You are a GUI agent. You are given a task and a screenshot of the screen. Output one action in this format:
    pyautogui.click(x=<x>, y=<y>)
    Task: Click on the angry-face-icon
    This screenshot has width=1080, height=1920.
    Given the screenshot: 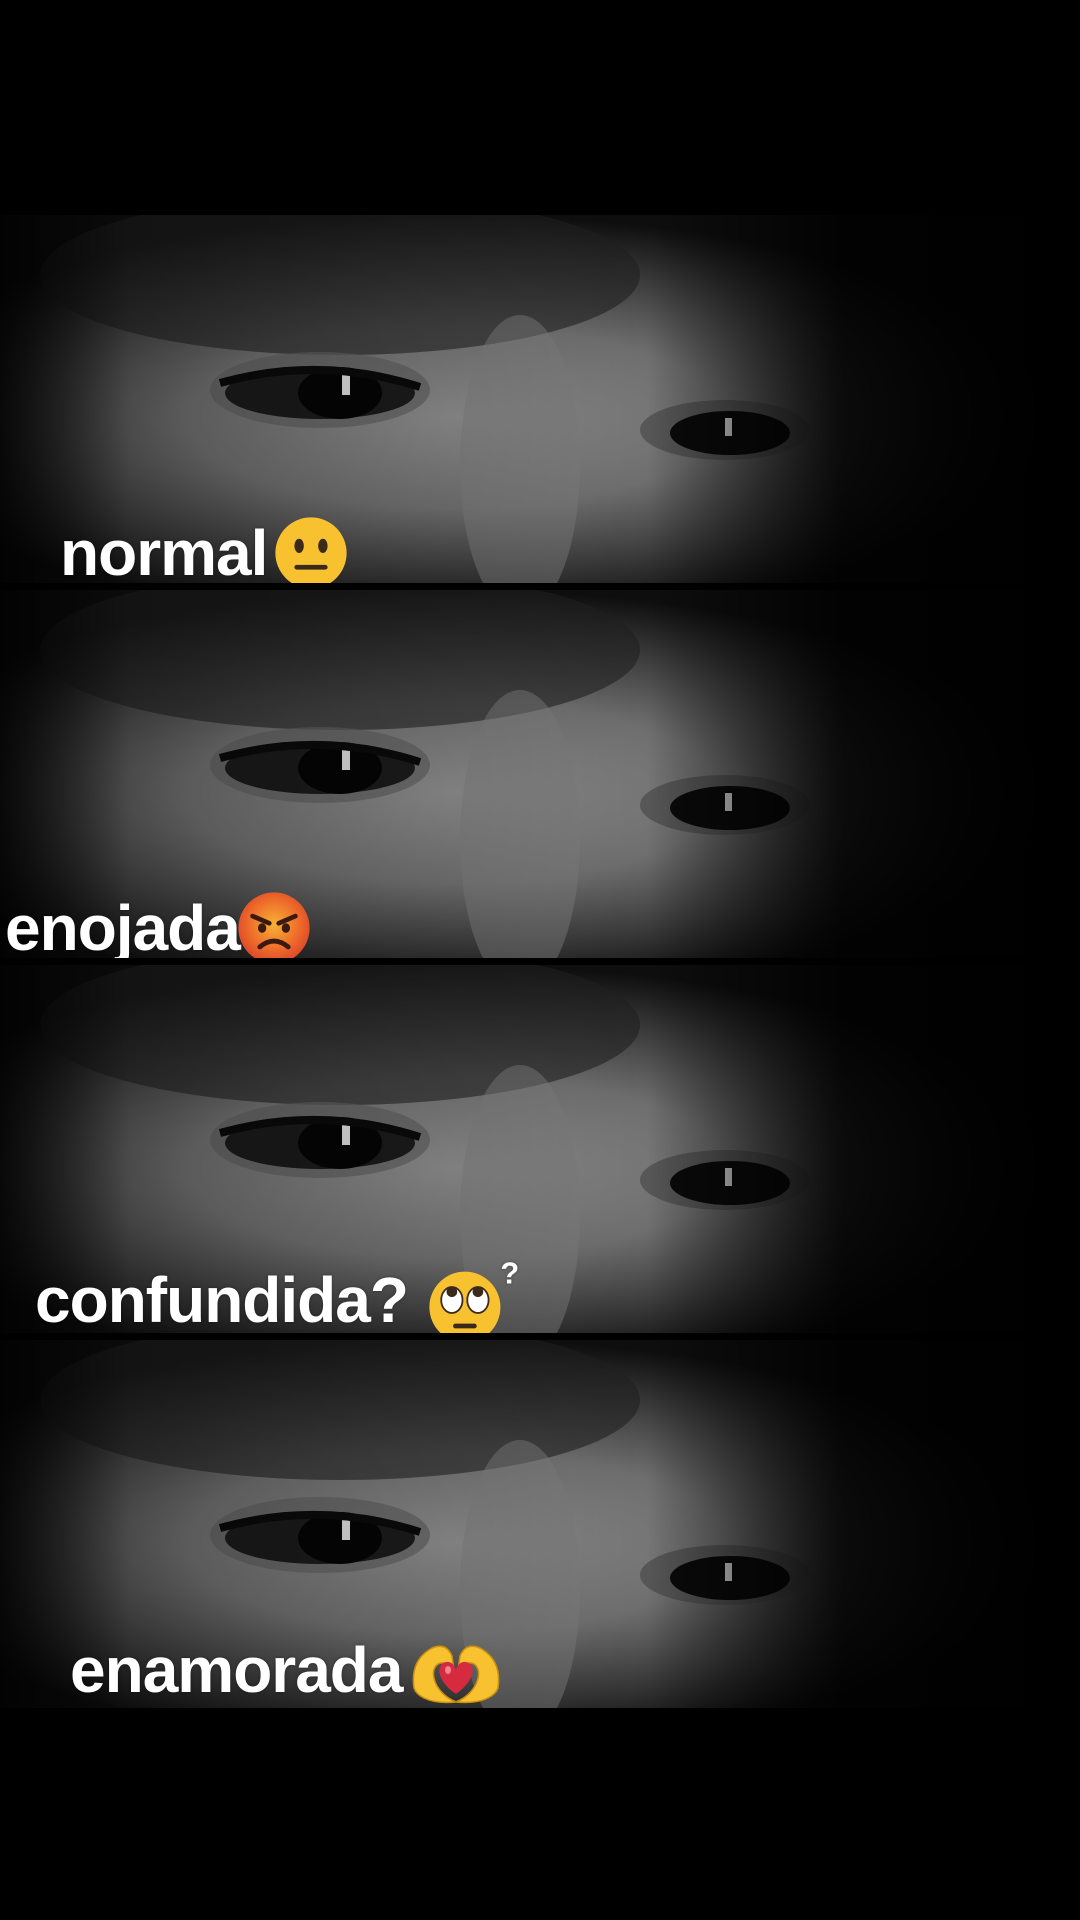 What is the action you would take?
    pyautogui.click(x=274, y=924)
    